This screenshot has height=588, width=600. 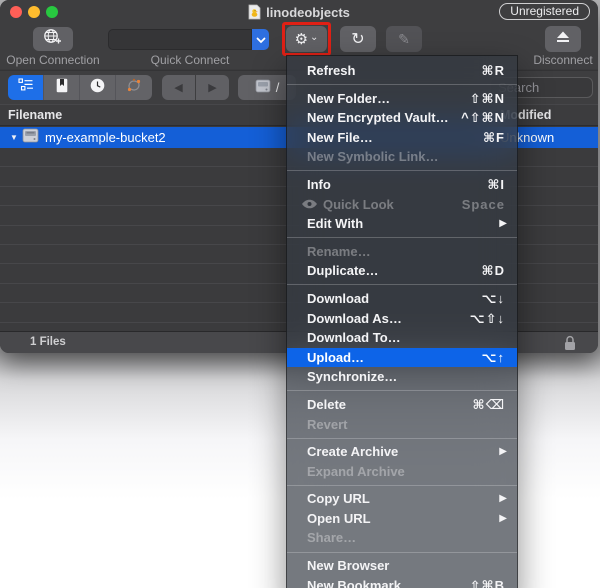 I want to click on menu-item-label: Refresh, so click(x=331, y=70).